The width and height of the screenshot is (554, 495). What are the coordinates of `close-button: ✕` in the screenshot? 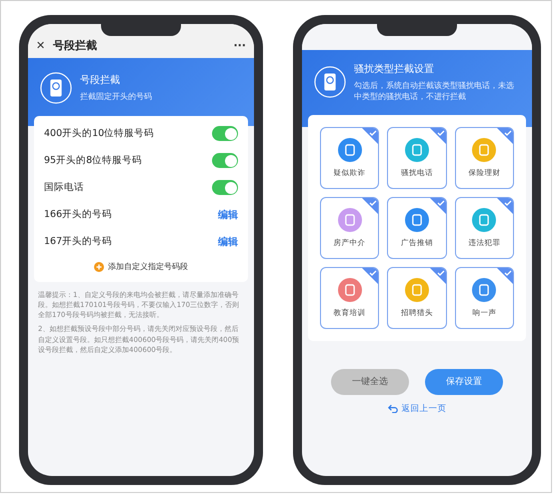 It's located at (41, 45).